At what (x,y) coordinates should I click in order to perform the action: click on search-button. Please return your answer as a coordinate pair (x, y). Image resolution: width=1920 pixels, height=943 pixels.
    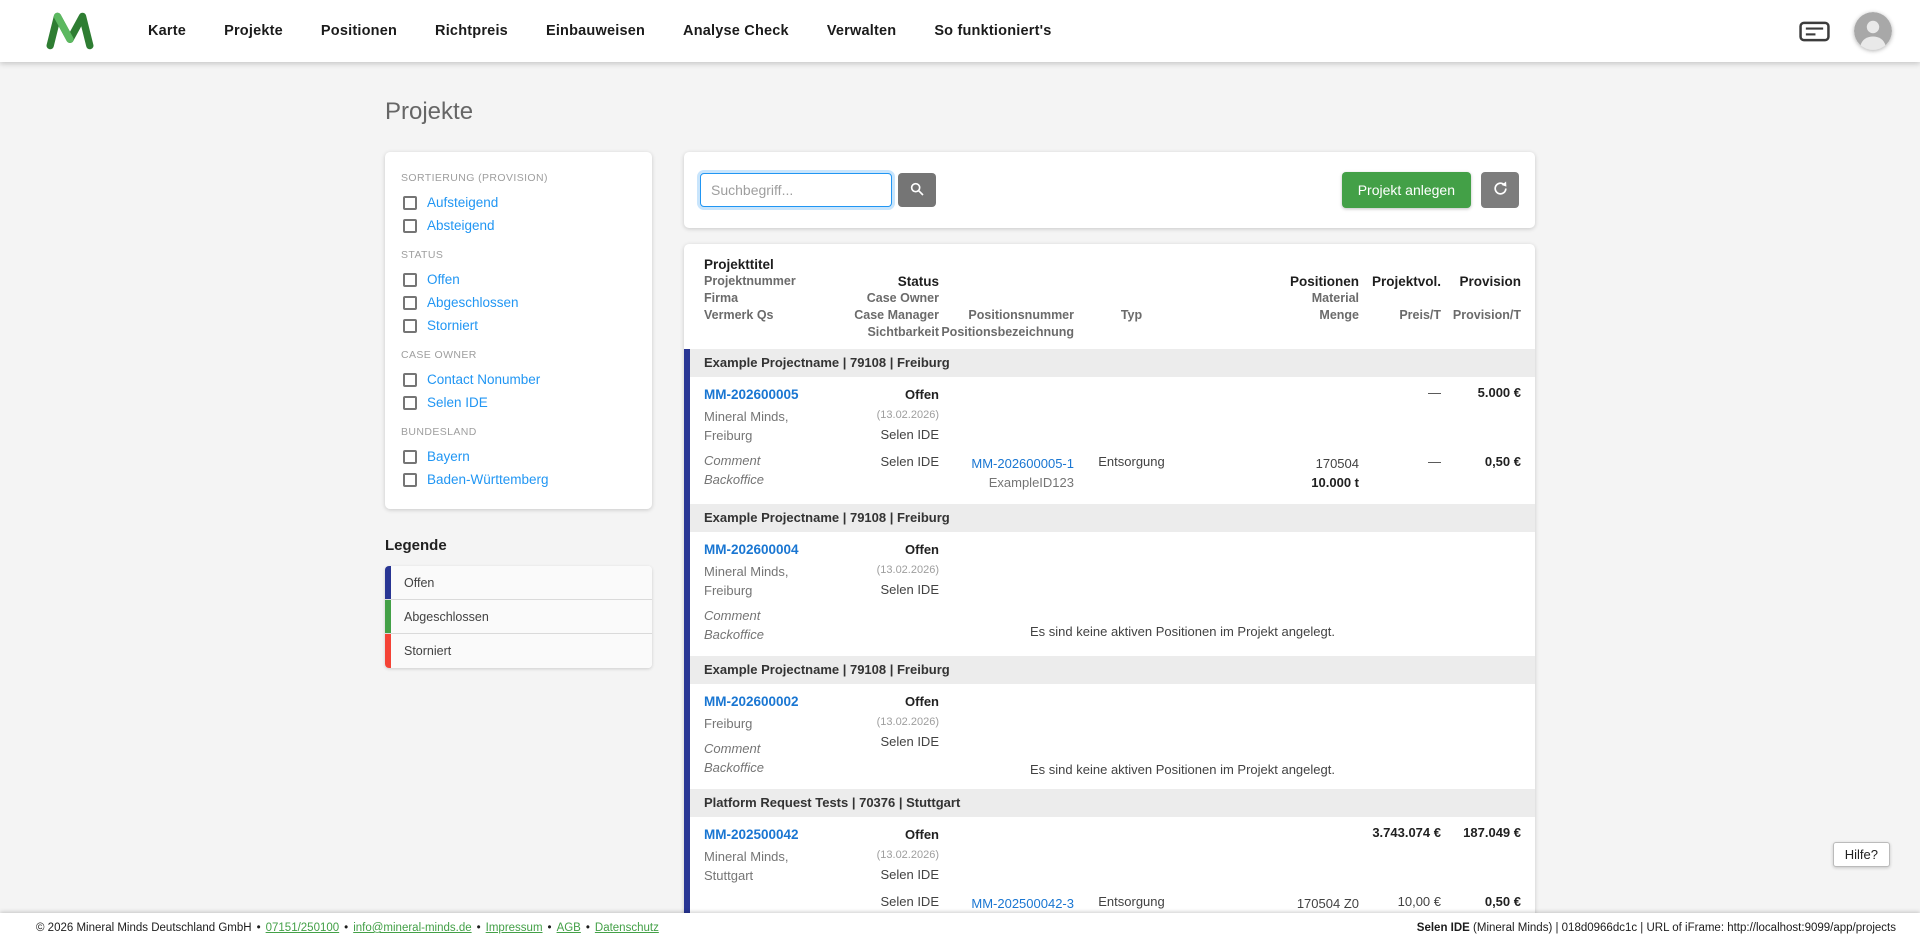
    Looking at the image, I should click on (917, 190).